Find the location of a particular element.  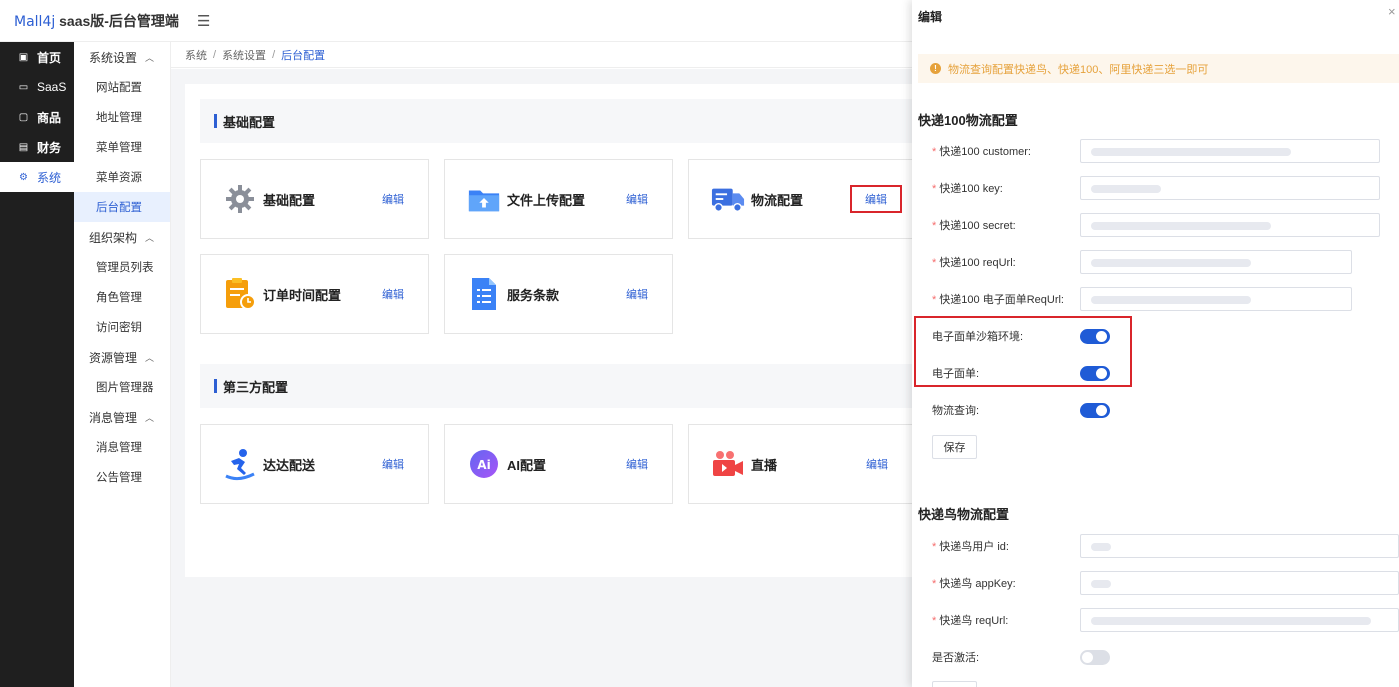

ai-icon: Ai is located at coordinates (484, 464).